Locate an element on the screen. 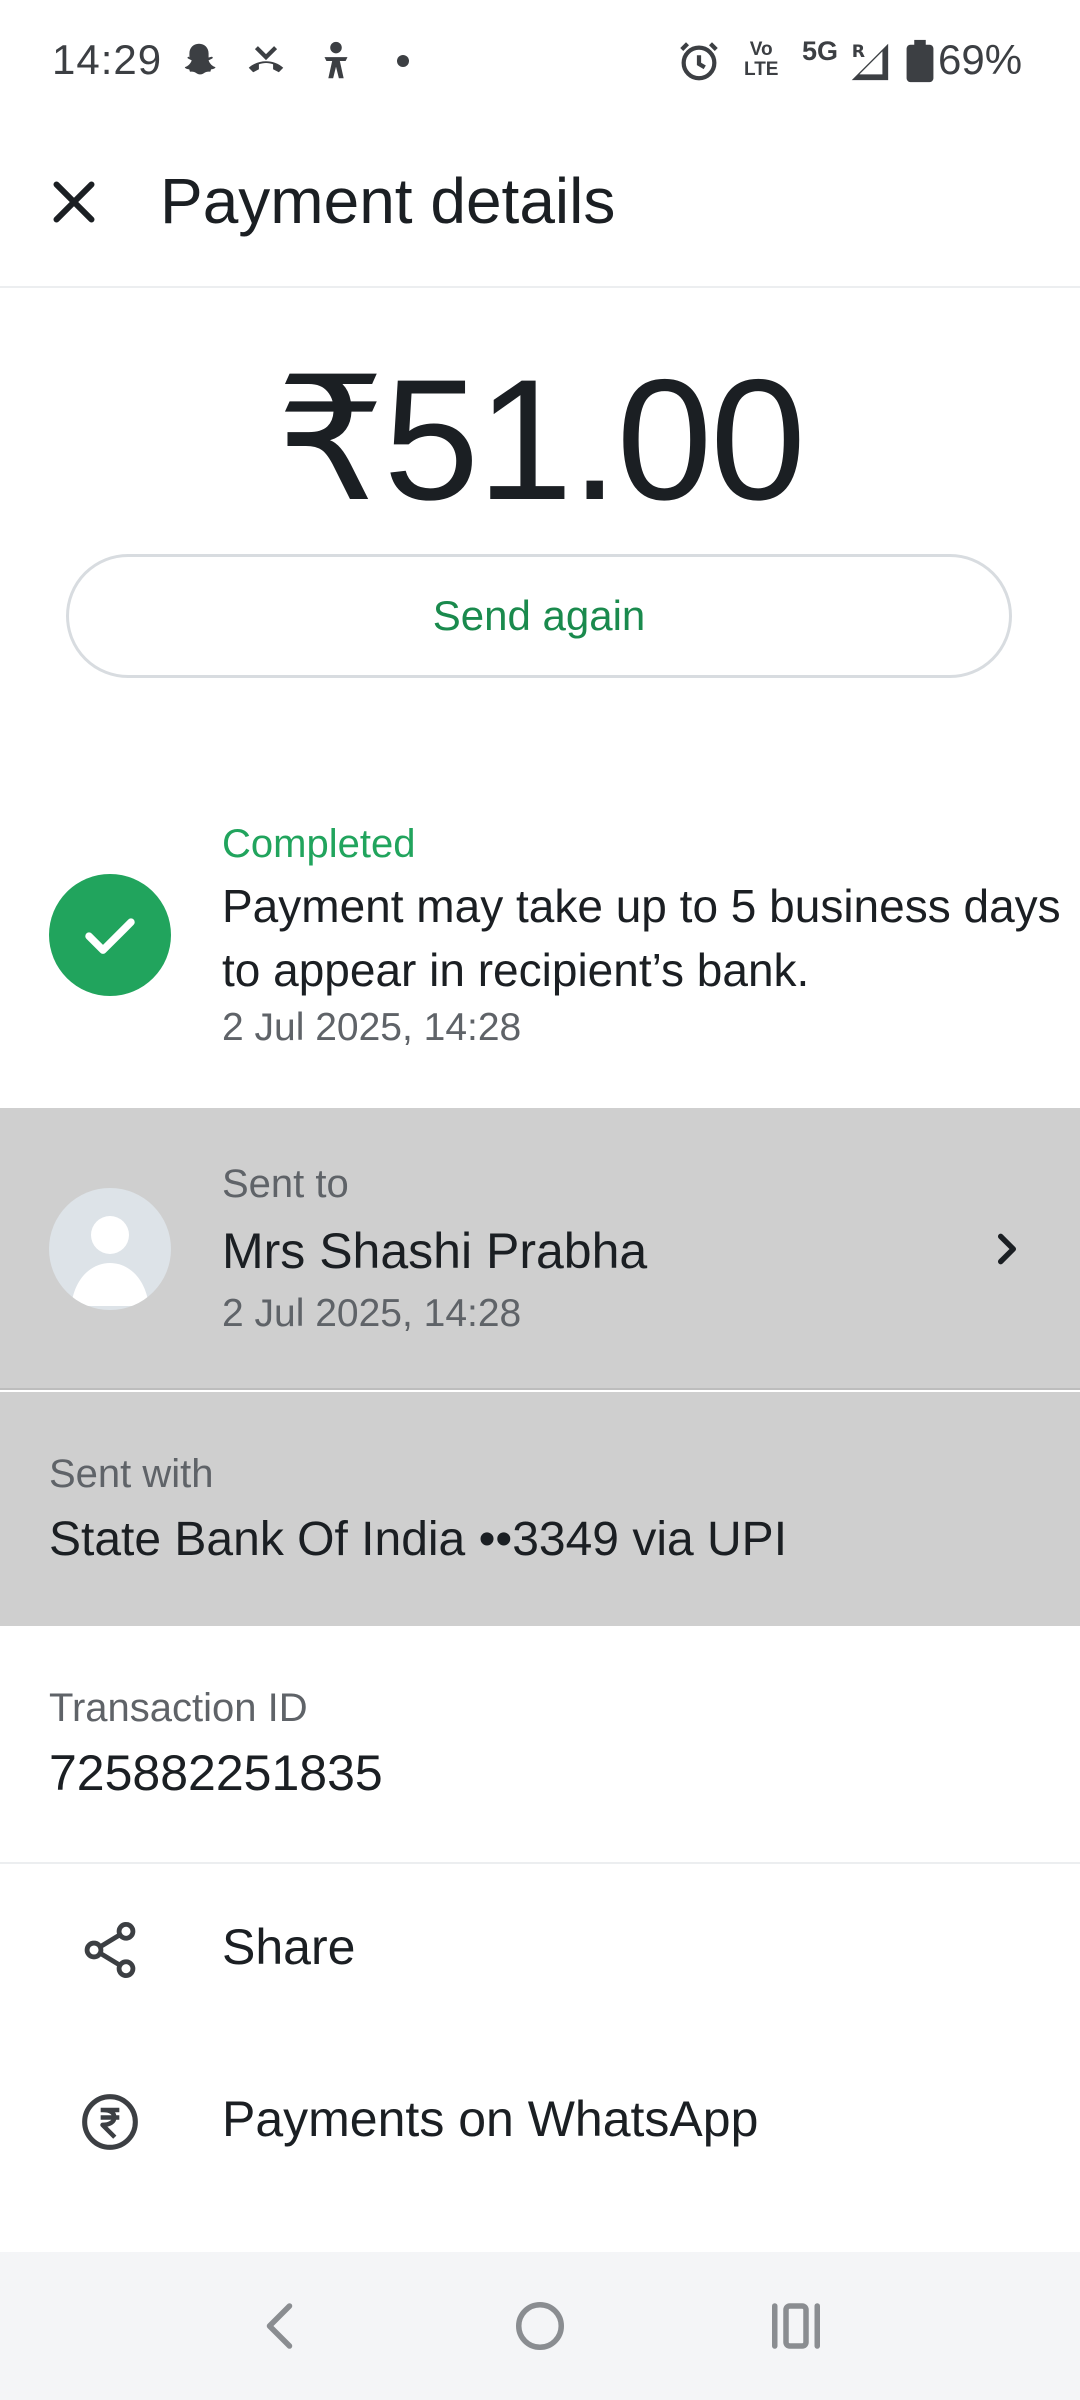 The image size is (1080, 2400). back-icon is located at coordinates (279, 2326).